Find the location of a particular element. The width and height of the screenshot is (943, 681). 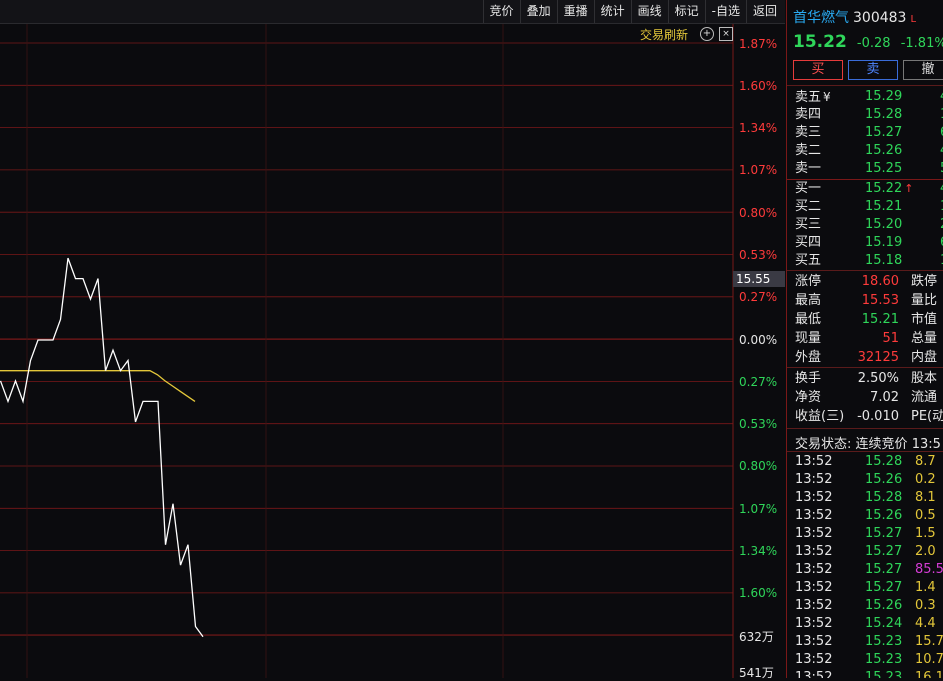

trade-buttons: 买 卖 撤 is located at coordinates (868, 70).